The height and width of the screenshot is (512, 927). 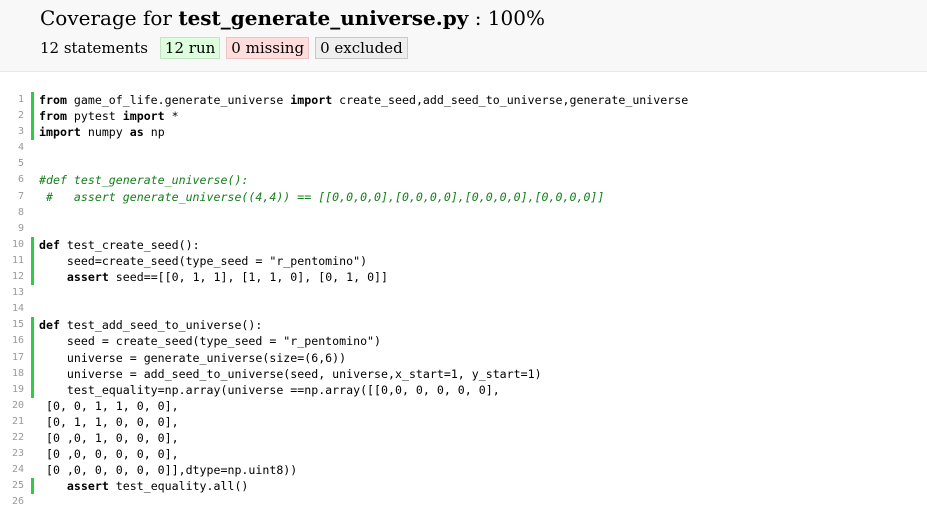 What do you see at coordinates (12, 438) in the screenshot?
I see `line-number: 22` at bounding box center [12, 438].